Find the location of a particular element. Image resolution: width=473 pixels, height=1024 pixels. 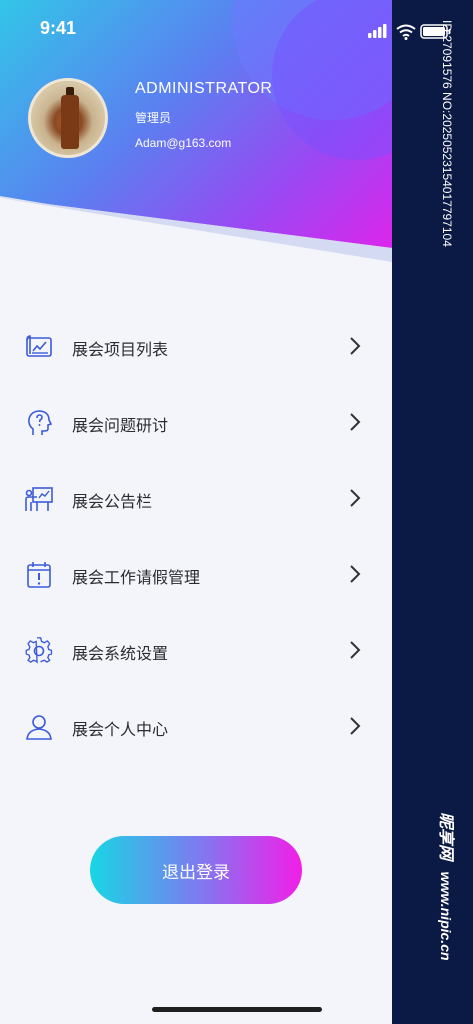

watermark-url: www.nipic.cn is located at coordinates (446, 916).